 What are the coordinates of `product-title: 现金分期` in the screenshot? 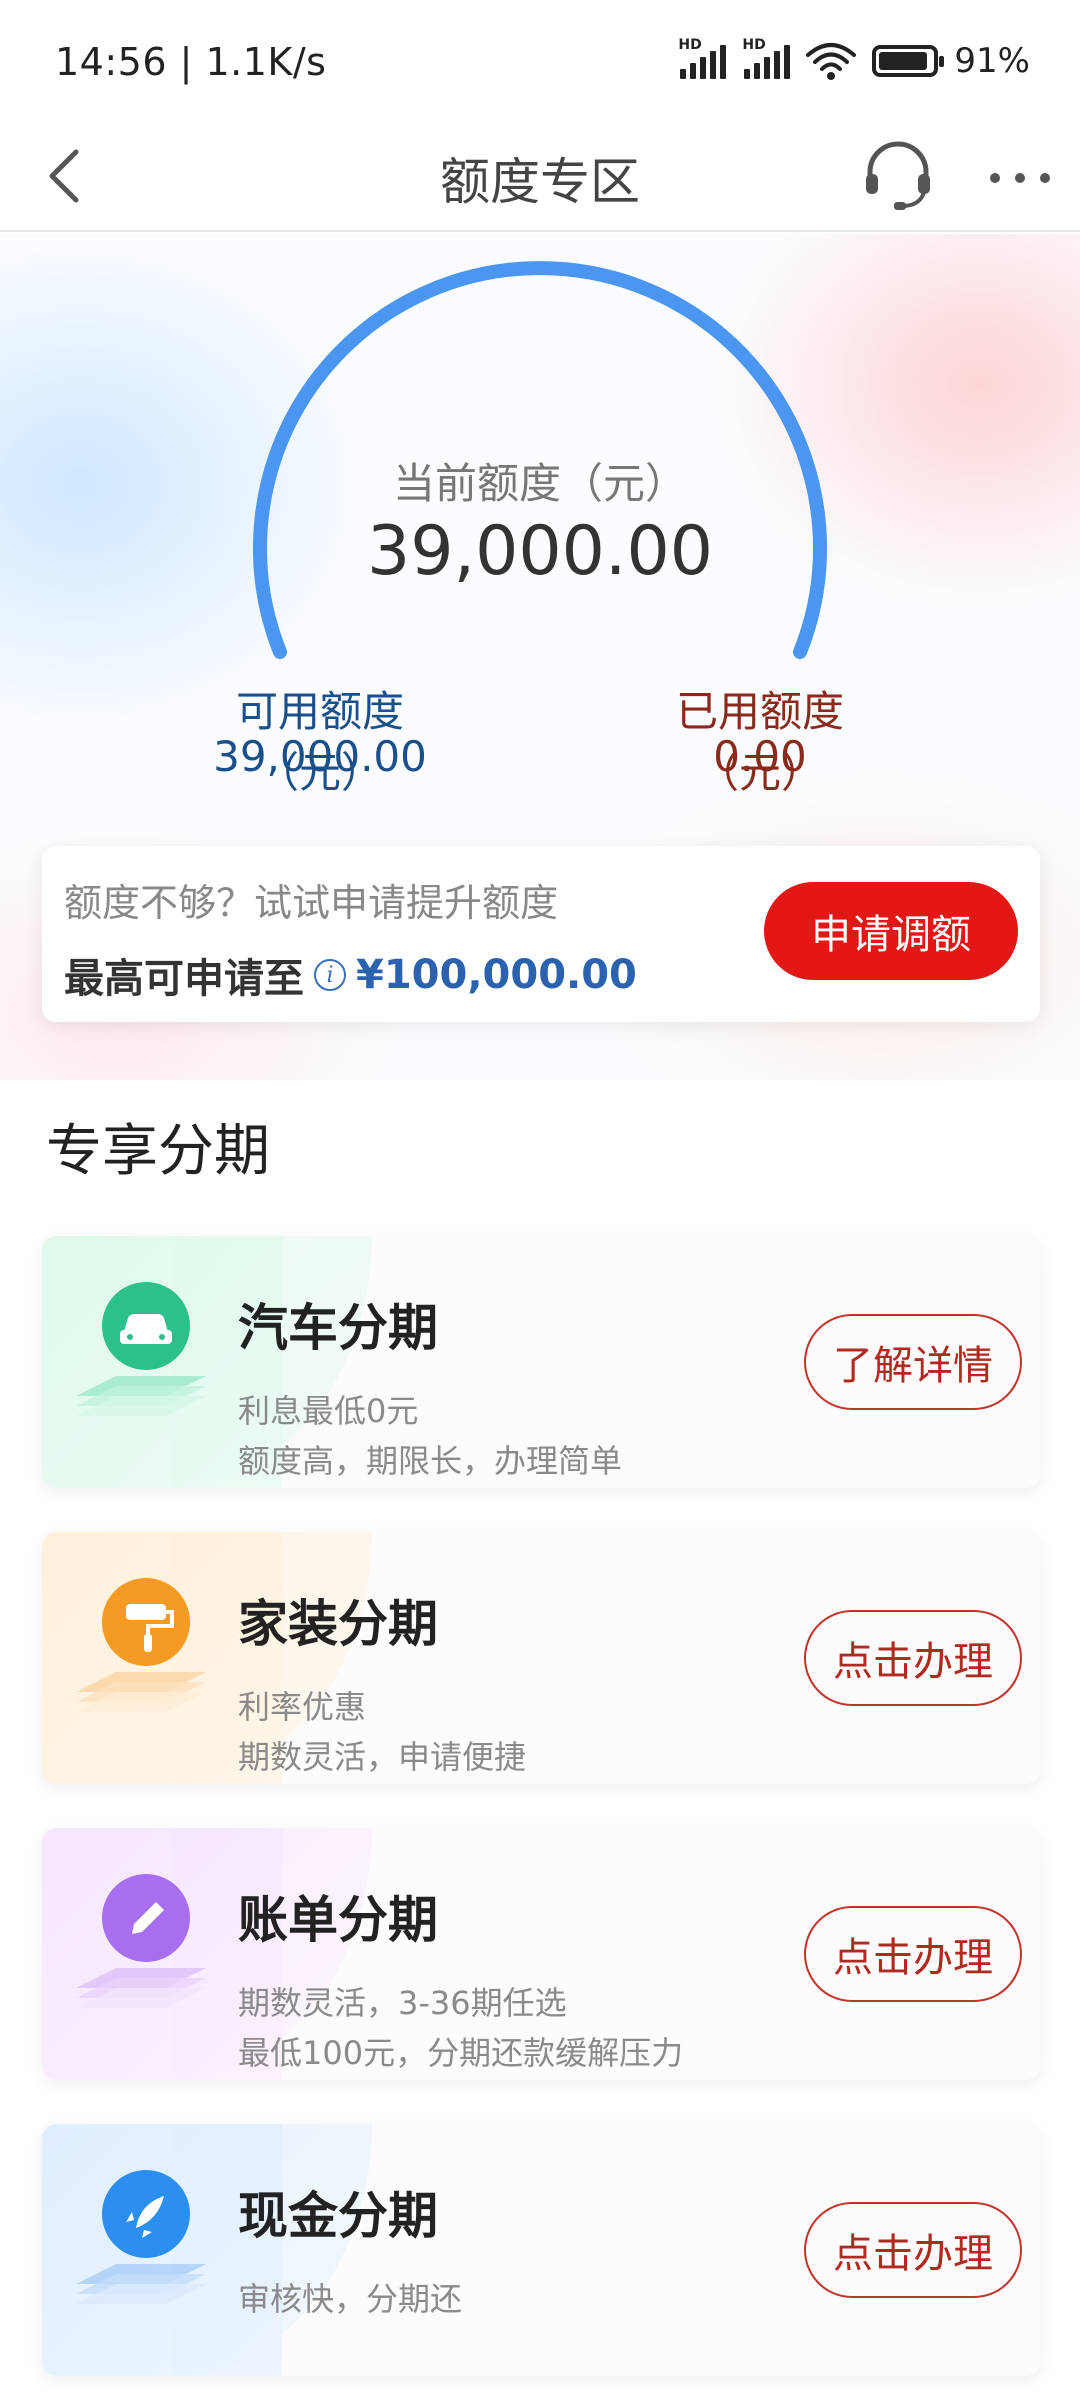 It's located at (338, 2216).